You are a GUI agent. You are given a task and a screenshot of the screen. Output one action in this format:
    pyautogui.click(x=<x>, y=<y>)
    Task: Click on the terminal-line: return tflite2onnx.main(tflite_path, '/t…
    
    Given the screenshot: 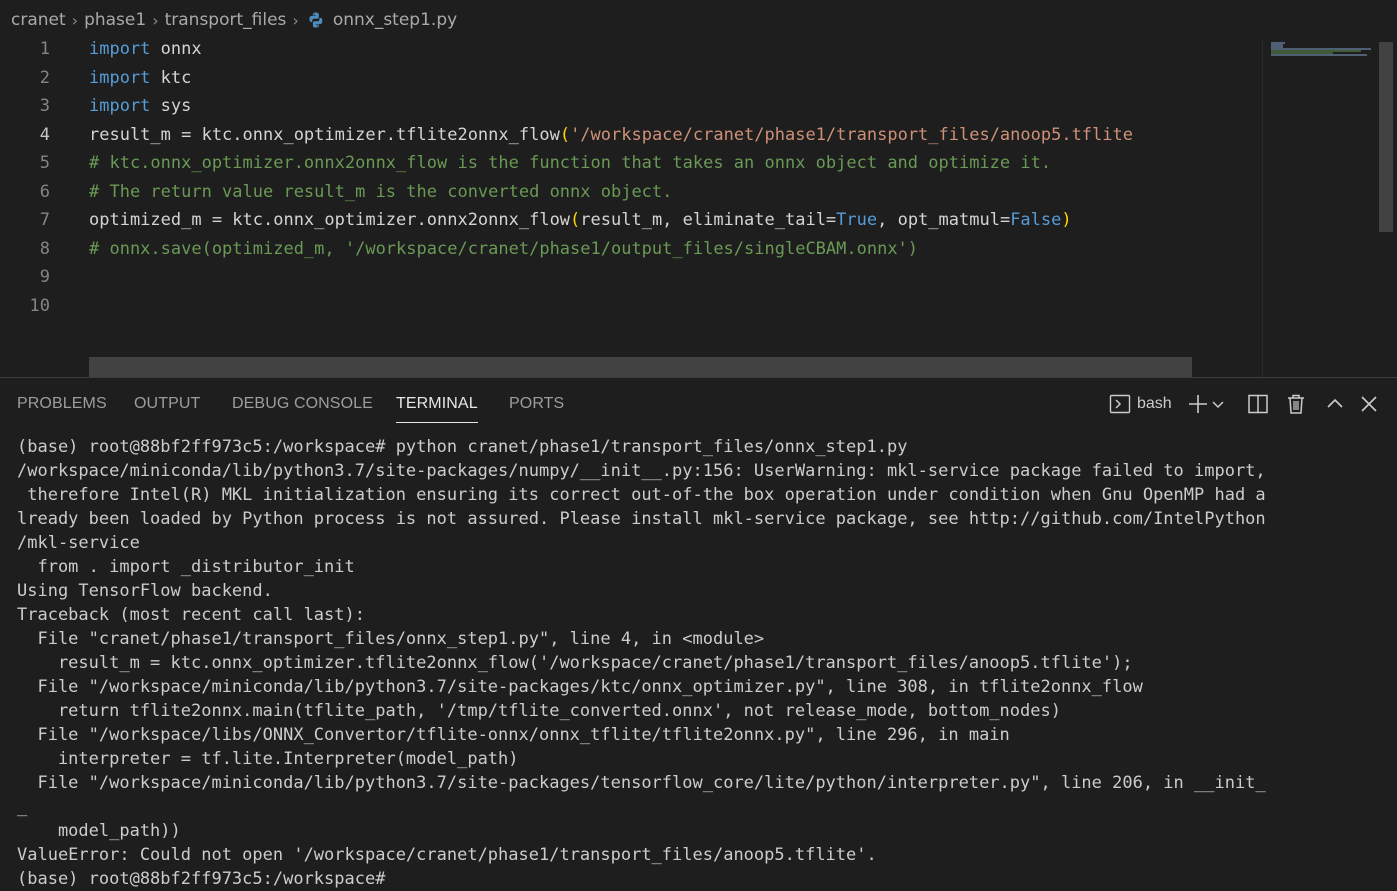 What is the action you would take?
    pyautogui.click(x=539, y=711)
    